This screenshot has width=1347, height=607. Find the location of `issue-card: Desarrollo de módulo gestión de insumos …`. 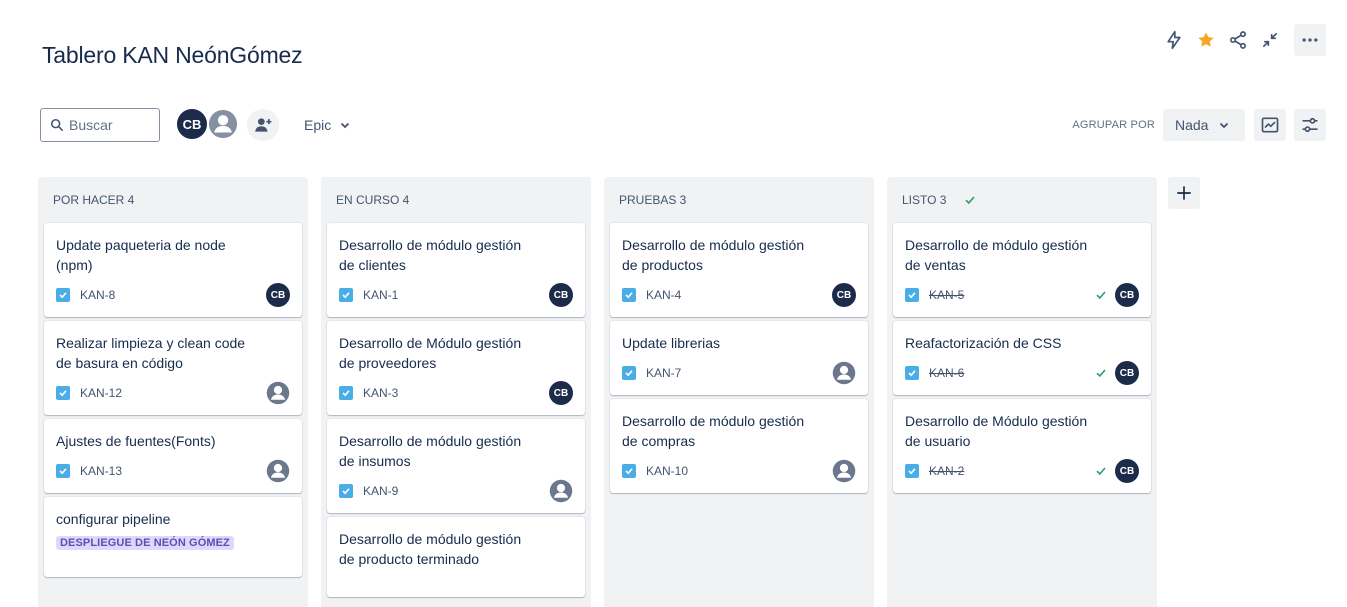

issue-card: Desarrollo de módulo gestión de insumos … is located at coordinates (456, 466).